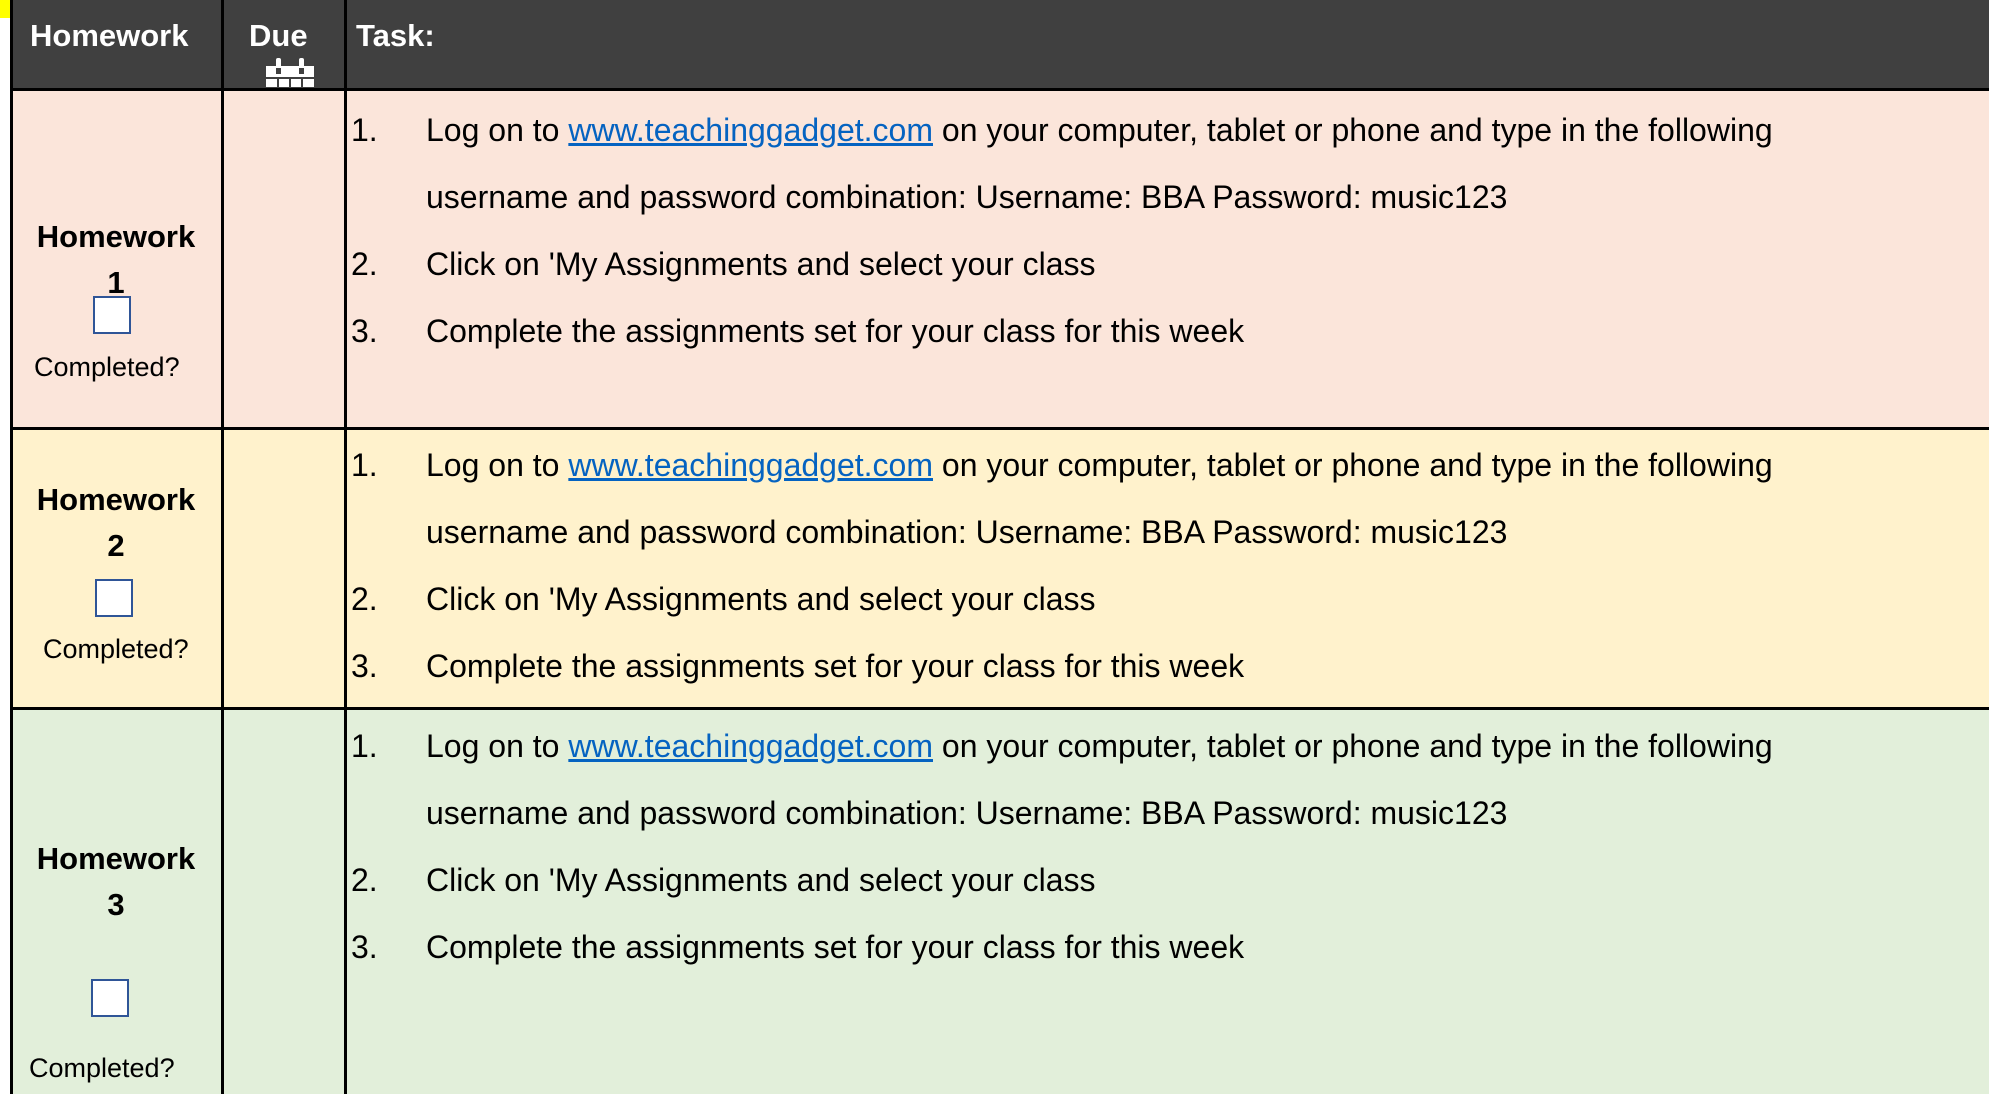 Image resolution: width=1989 pixels, height=1094 pixels. I want to click on homework-3-completed-label: Completed?, so click(102, 1068).